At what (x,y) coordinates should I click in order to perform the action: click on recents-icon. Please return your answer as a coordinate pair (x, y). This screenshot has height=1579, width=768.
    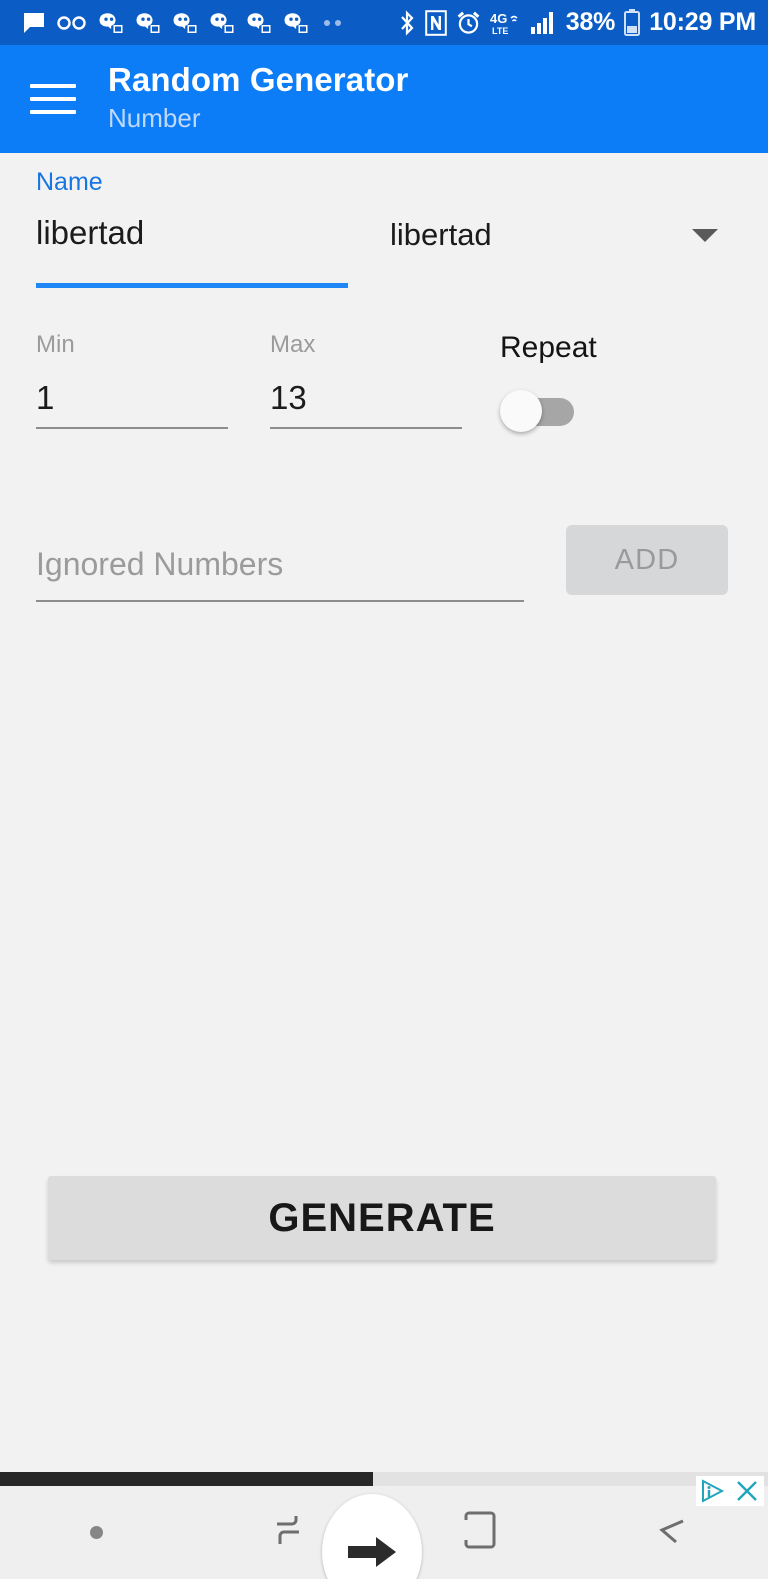
    Looking at the image, I should click on (288, 1532).